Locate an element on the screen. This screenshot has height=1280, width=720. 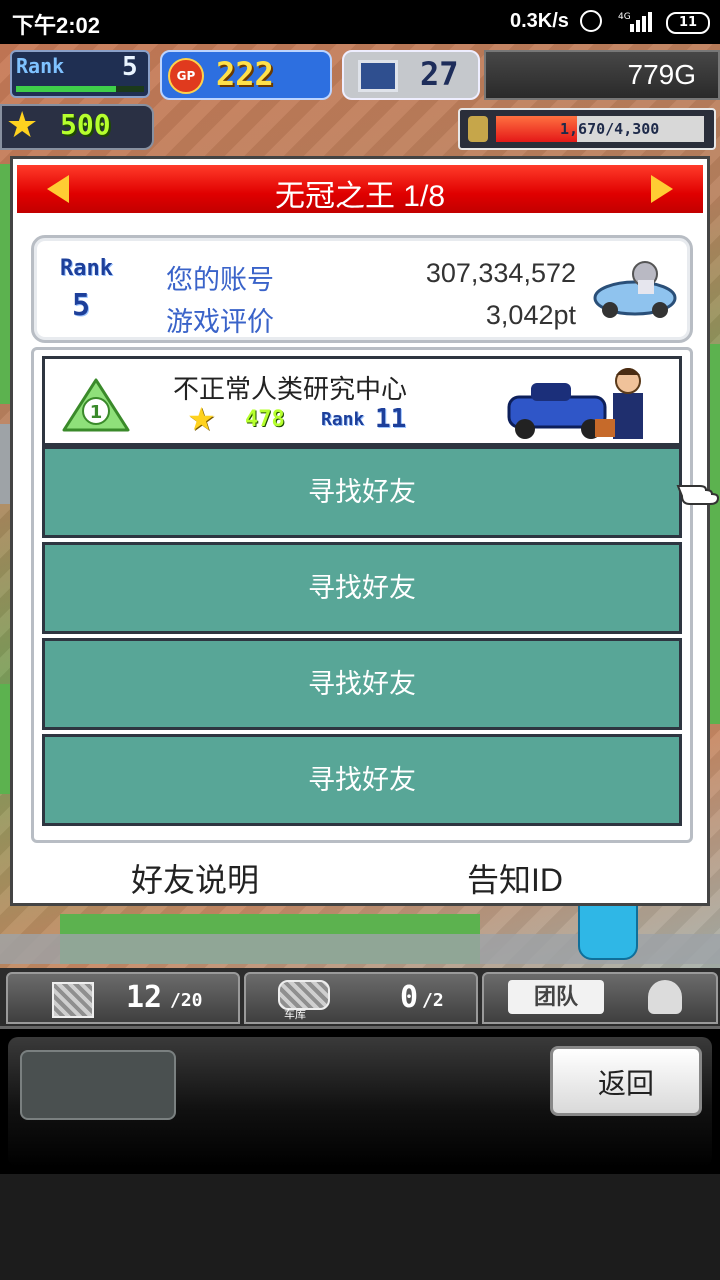
status-time: 下午2:02 is located at coordinates (56, 25).